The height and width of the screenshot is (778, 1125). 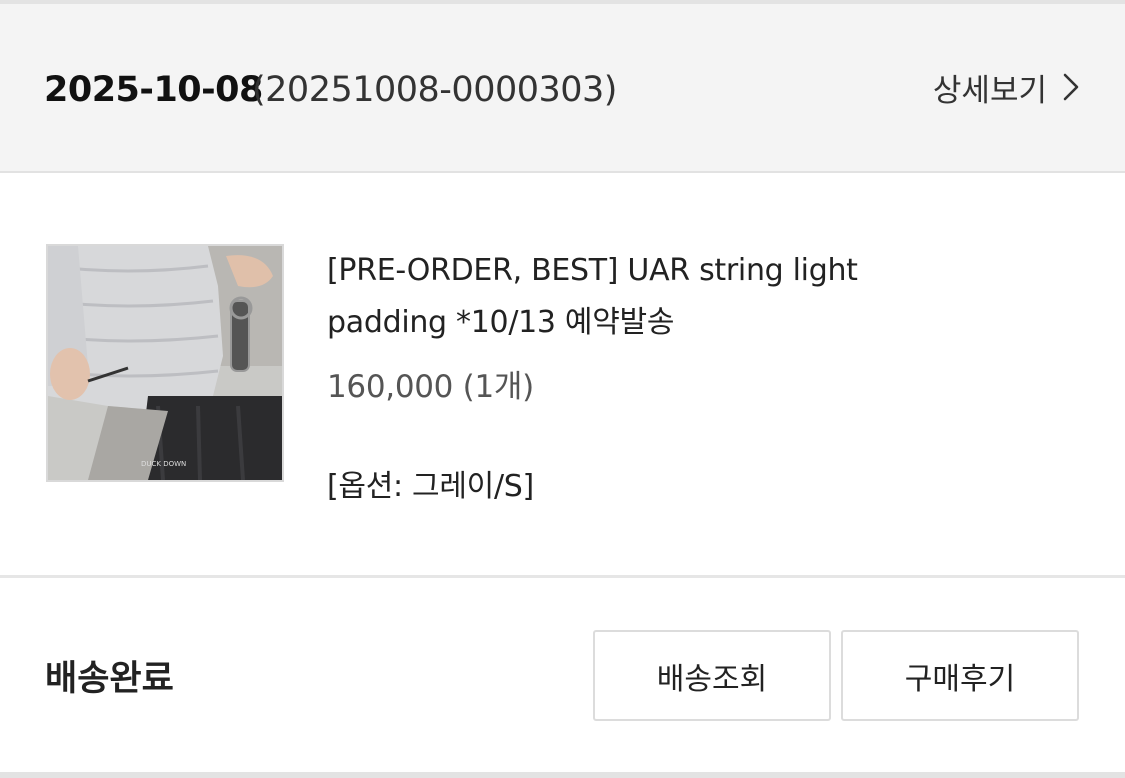 What do you see at coordinates (1071, 87) in the screenshot?
I see `chevron-right-icon` at bounding box center [1071, 87].